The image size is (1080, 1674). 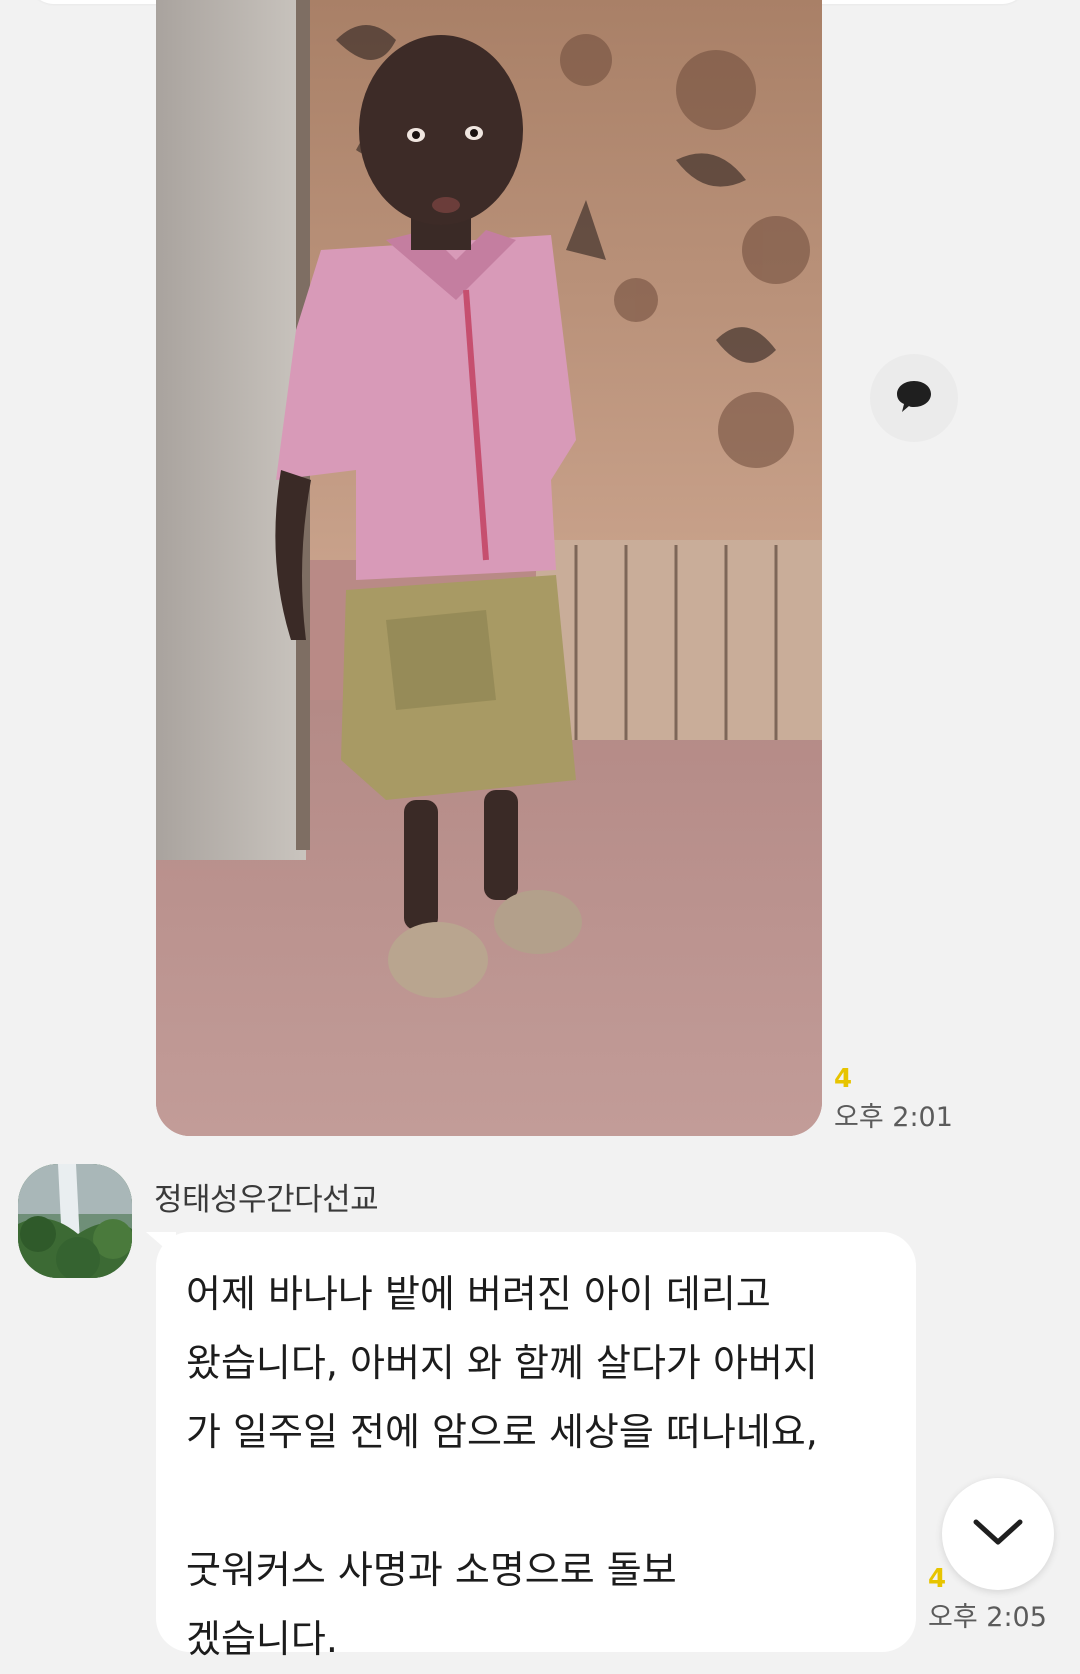 I want to click on message-line: 굿워커스 사명과 소명으로 돌보, so click(x=431, y=1570).